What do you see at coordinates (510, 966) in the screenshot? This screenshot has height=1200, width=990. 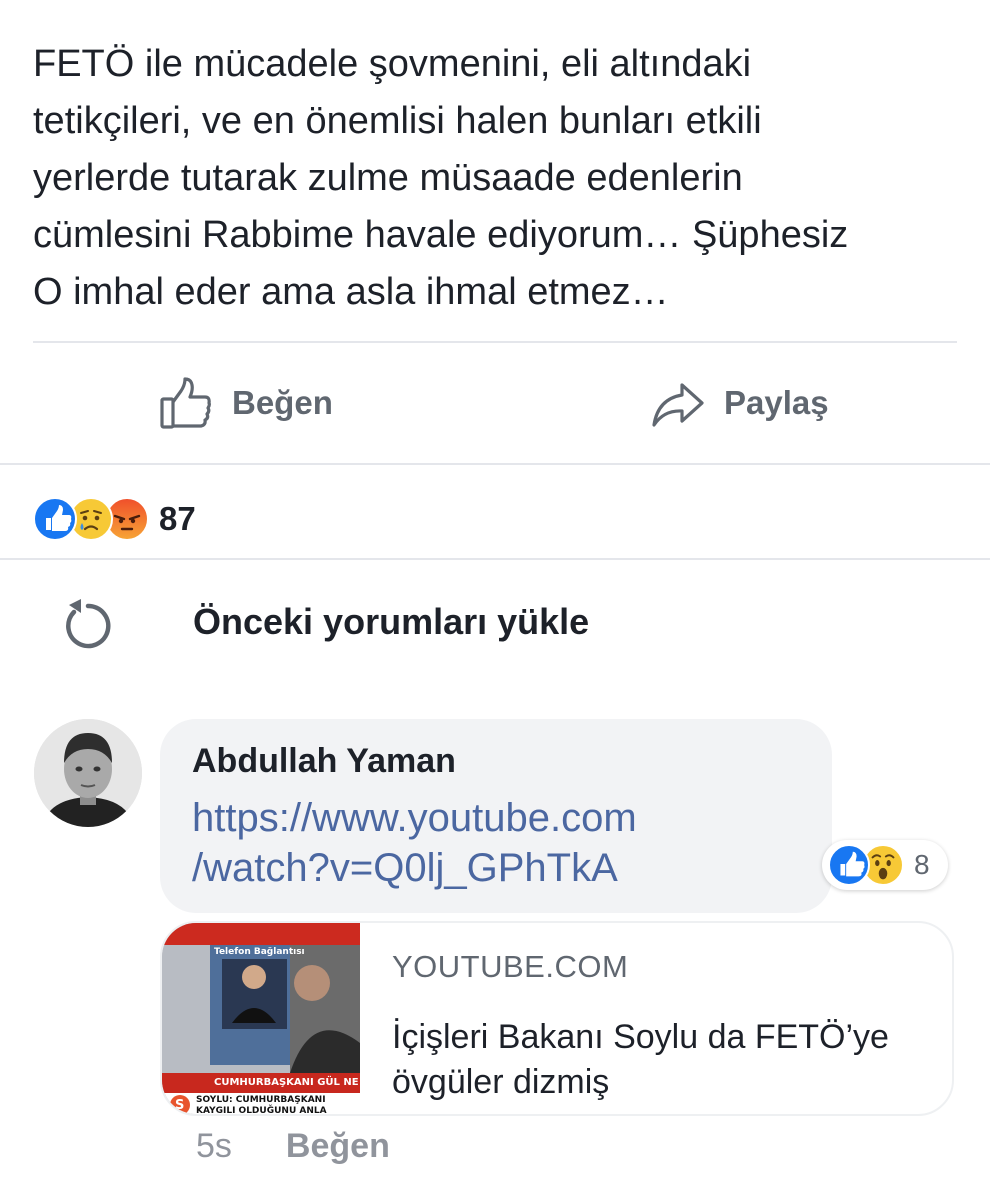 I see `preview-domain: YOUTUBE.COM` at bounding box center [510, 966].